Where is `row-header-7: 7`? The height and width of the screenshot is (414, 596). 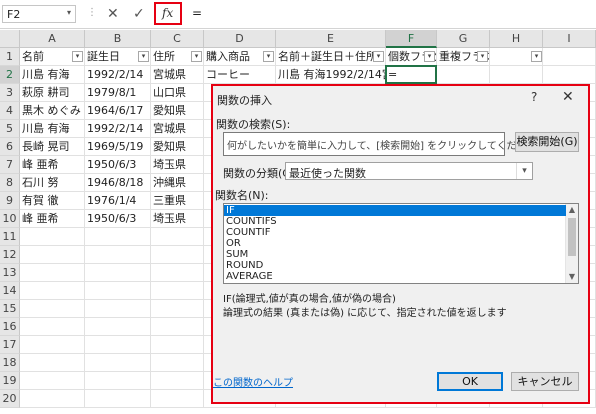
row-header-7: 7 is located at coordinates (10, 165).